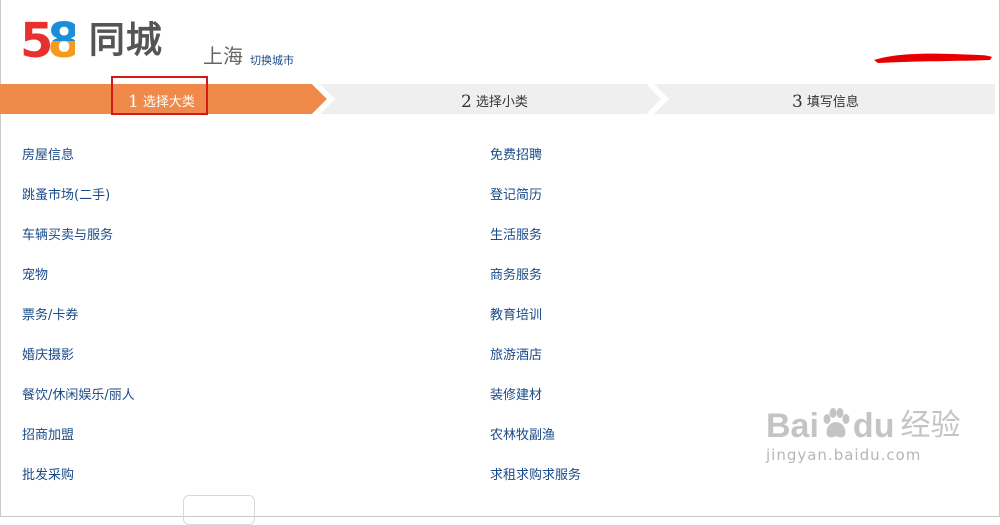  Describe the element at coordinates (48, 153) in the screenshot. I see `category-link: 房屋信息` at that location.